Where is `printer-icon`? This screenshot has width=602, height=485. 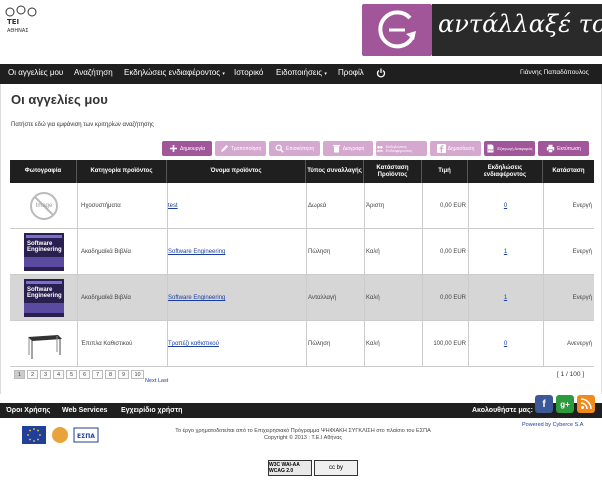 printer-icon is located at coordinates (550, 148).